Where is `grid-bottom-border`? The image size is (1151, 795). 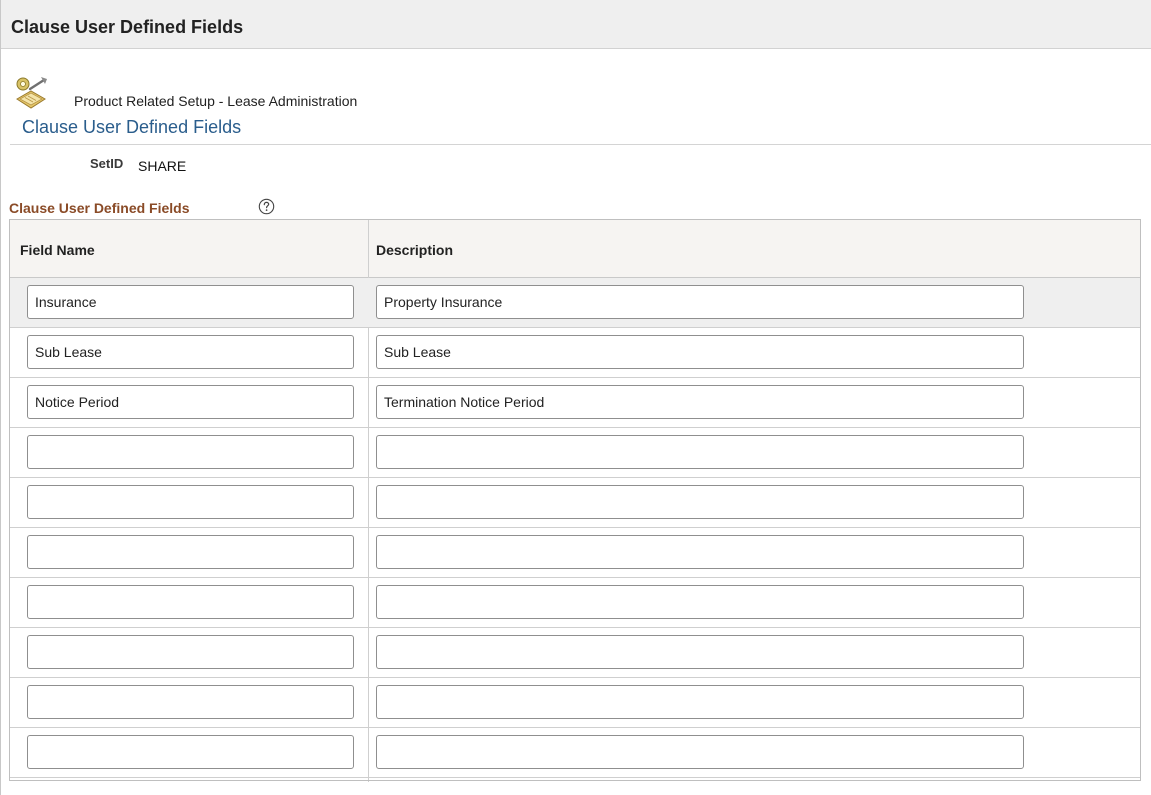 grid-bottom-border is located at coordinates (575, 780).